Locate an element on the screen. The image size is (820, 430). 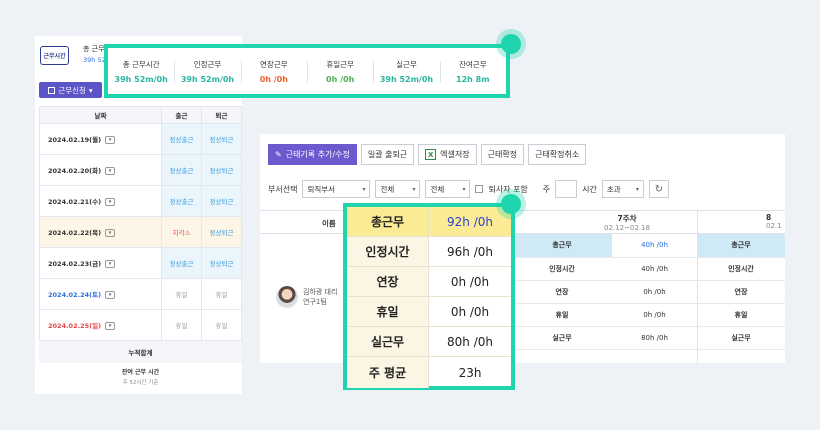
edit-icon is located at coordinates (52, 90).